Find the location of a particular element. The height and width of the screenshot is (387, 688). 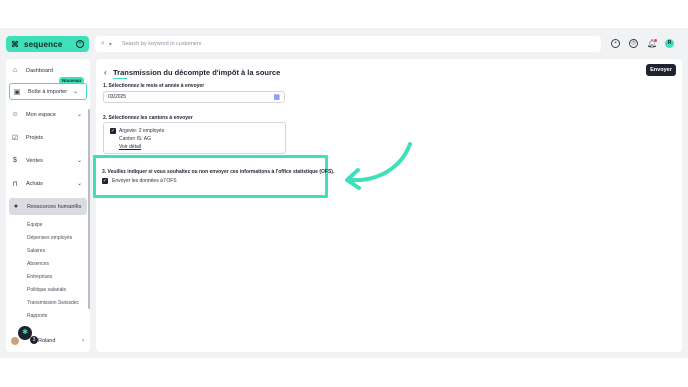

new-badge: Nouveau is located at coordinates (72, 80).